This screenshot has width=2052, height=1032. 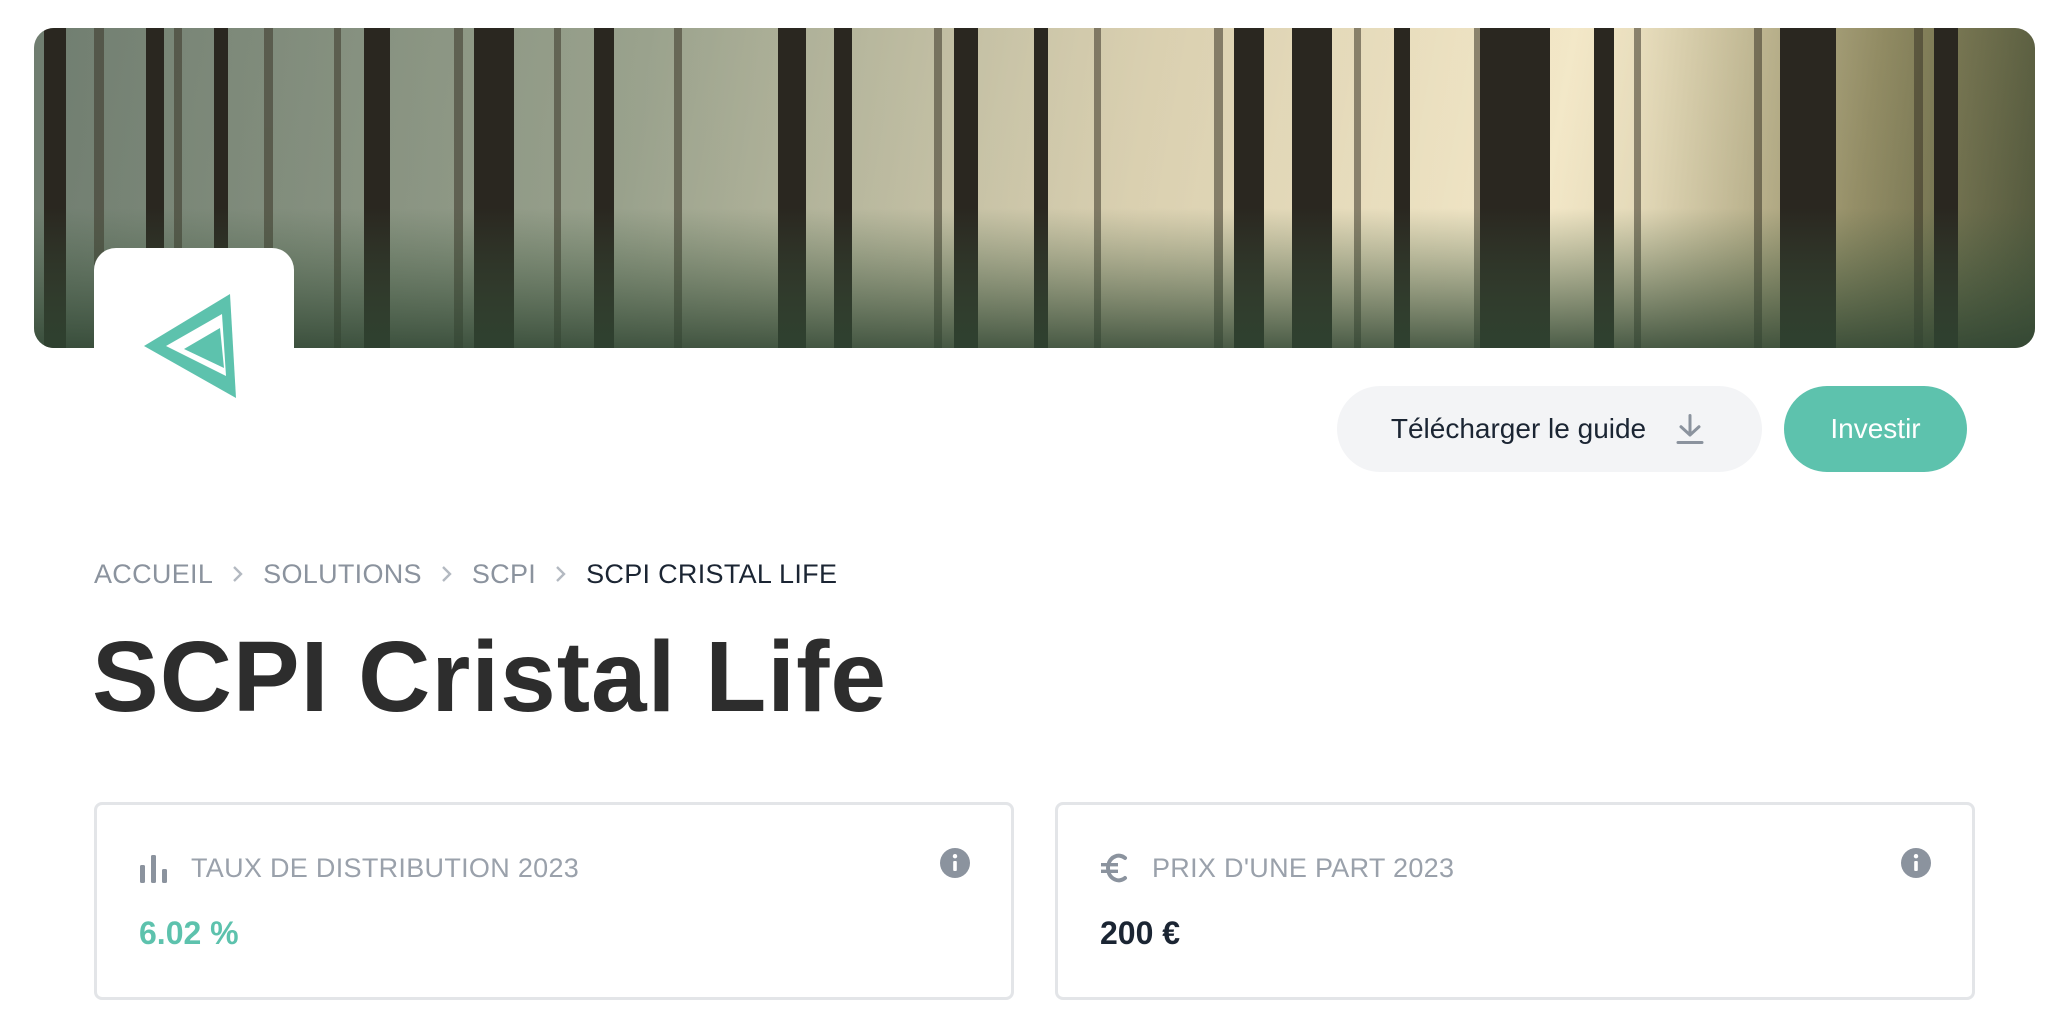 I want to click on download-icon, so click(x=1690, y=429).